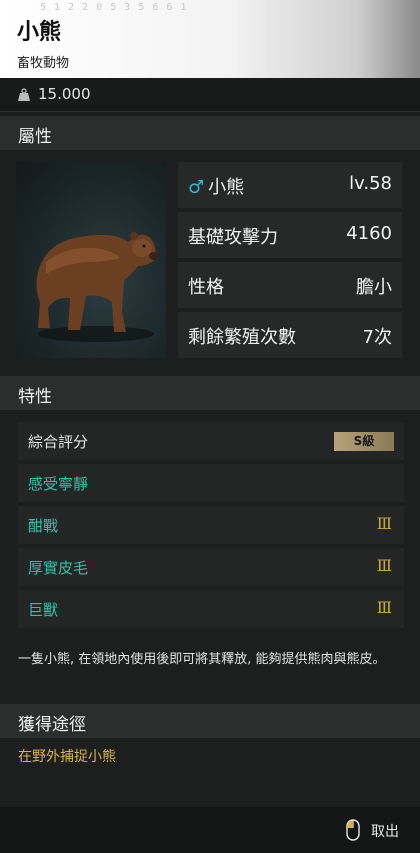  I want to click on attributes-heading: 屬性, so click(210, 133).